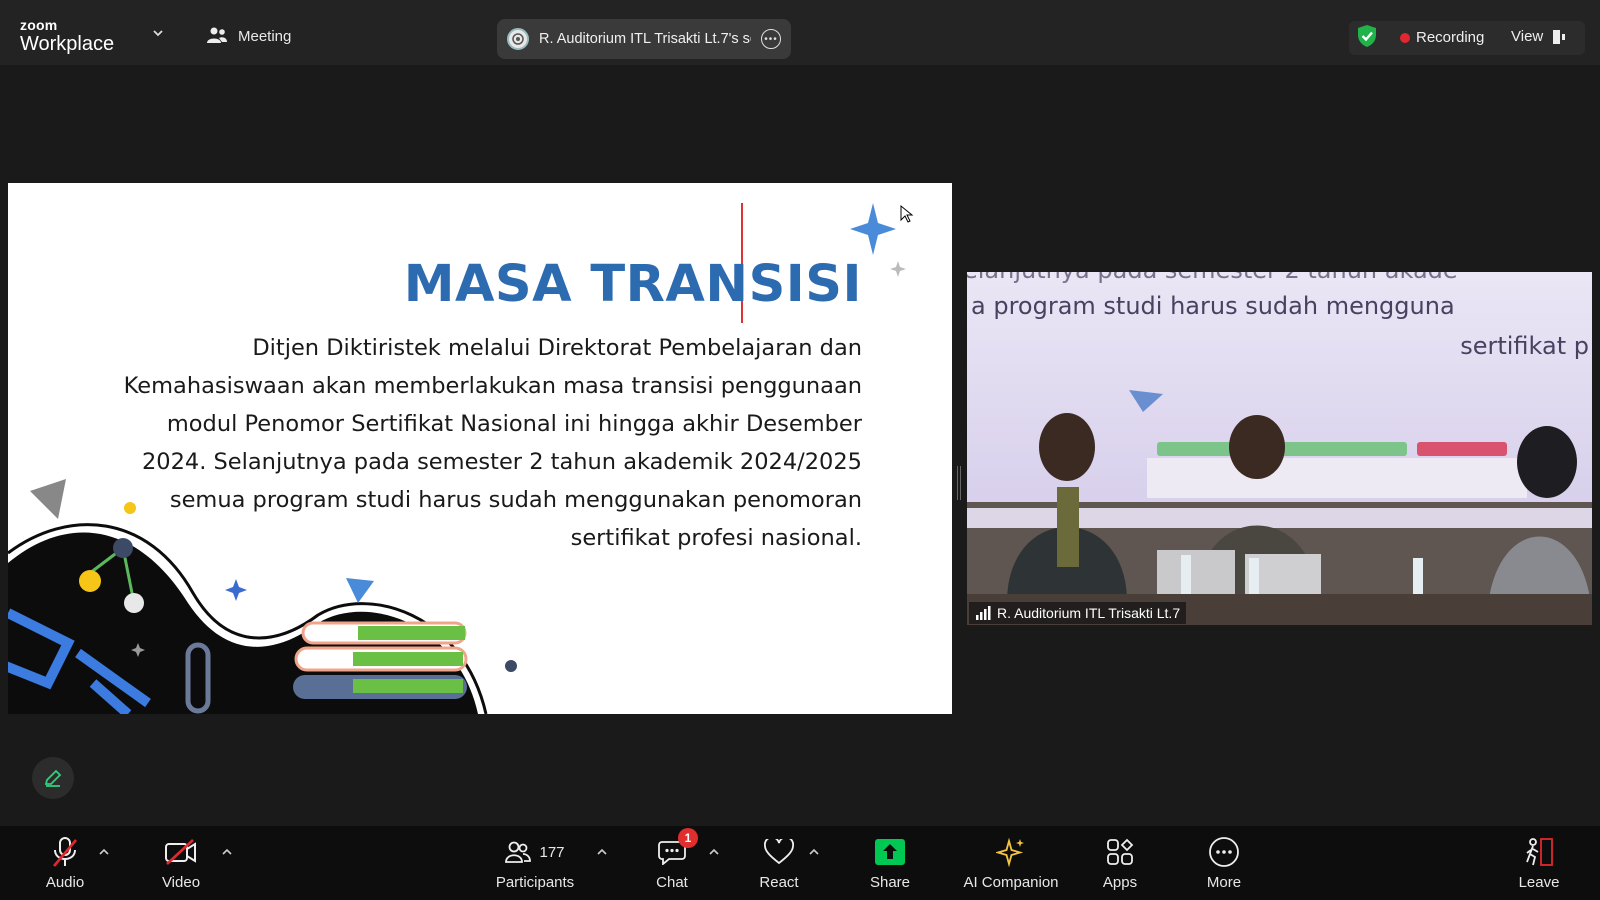 The width and height of the screenshot is (1600, 900). I want to click on books-icon, so click(380, 660).